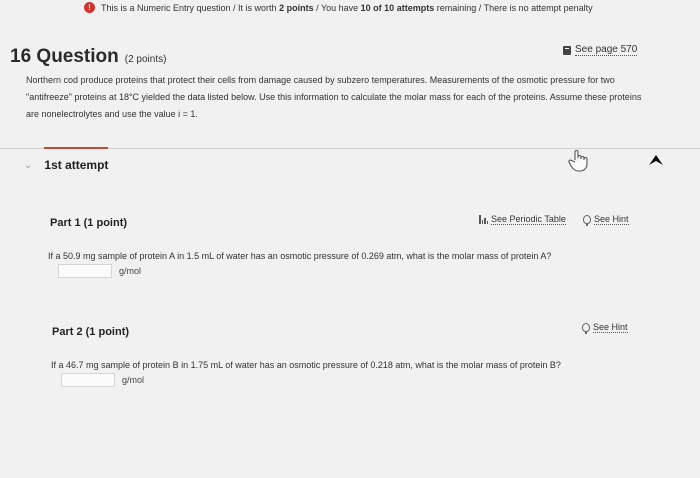 The height and width of the screenshot is (478, 700). Describe the element at coordinates (88, 380) in the screenshot. I see `part2-answer-input` at that location.